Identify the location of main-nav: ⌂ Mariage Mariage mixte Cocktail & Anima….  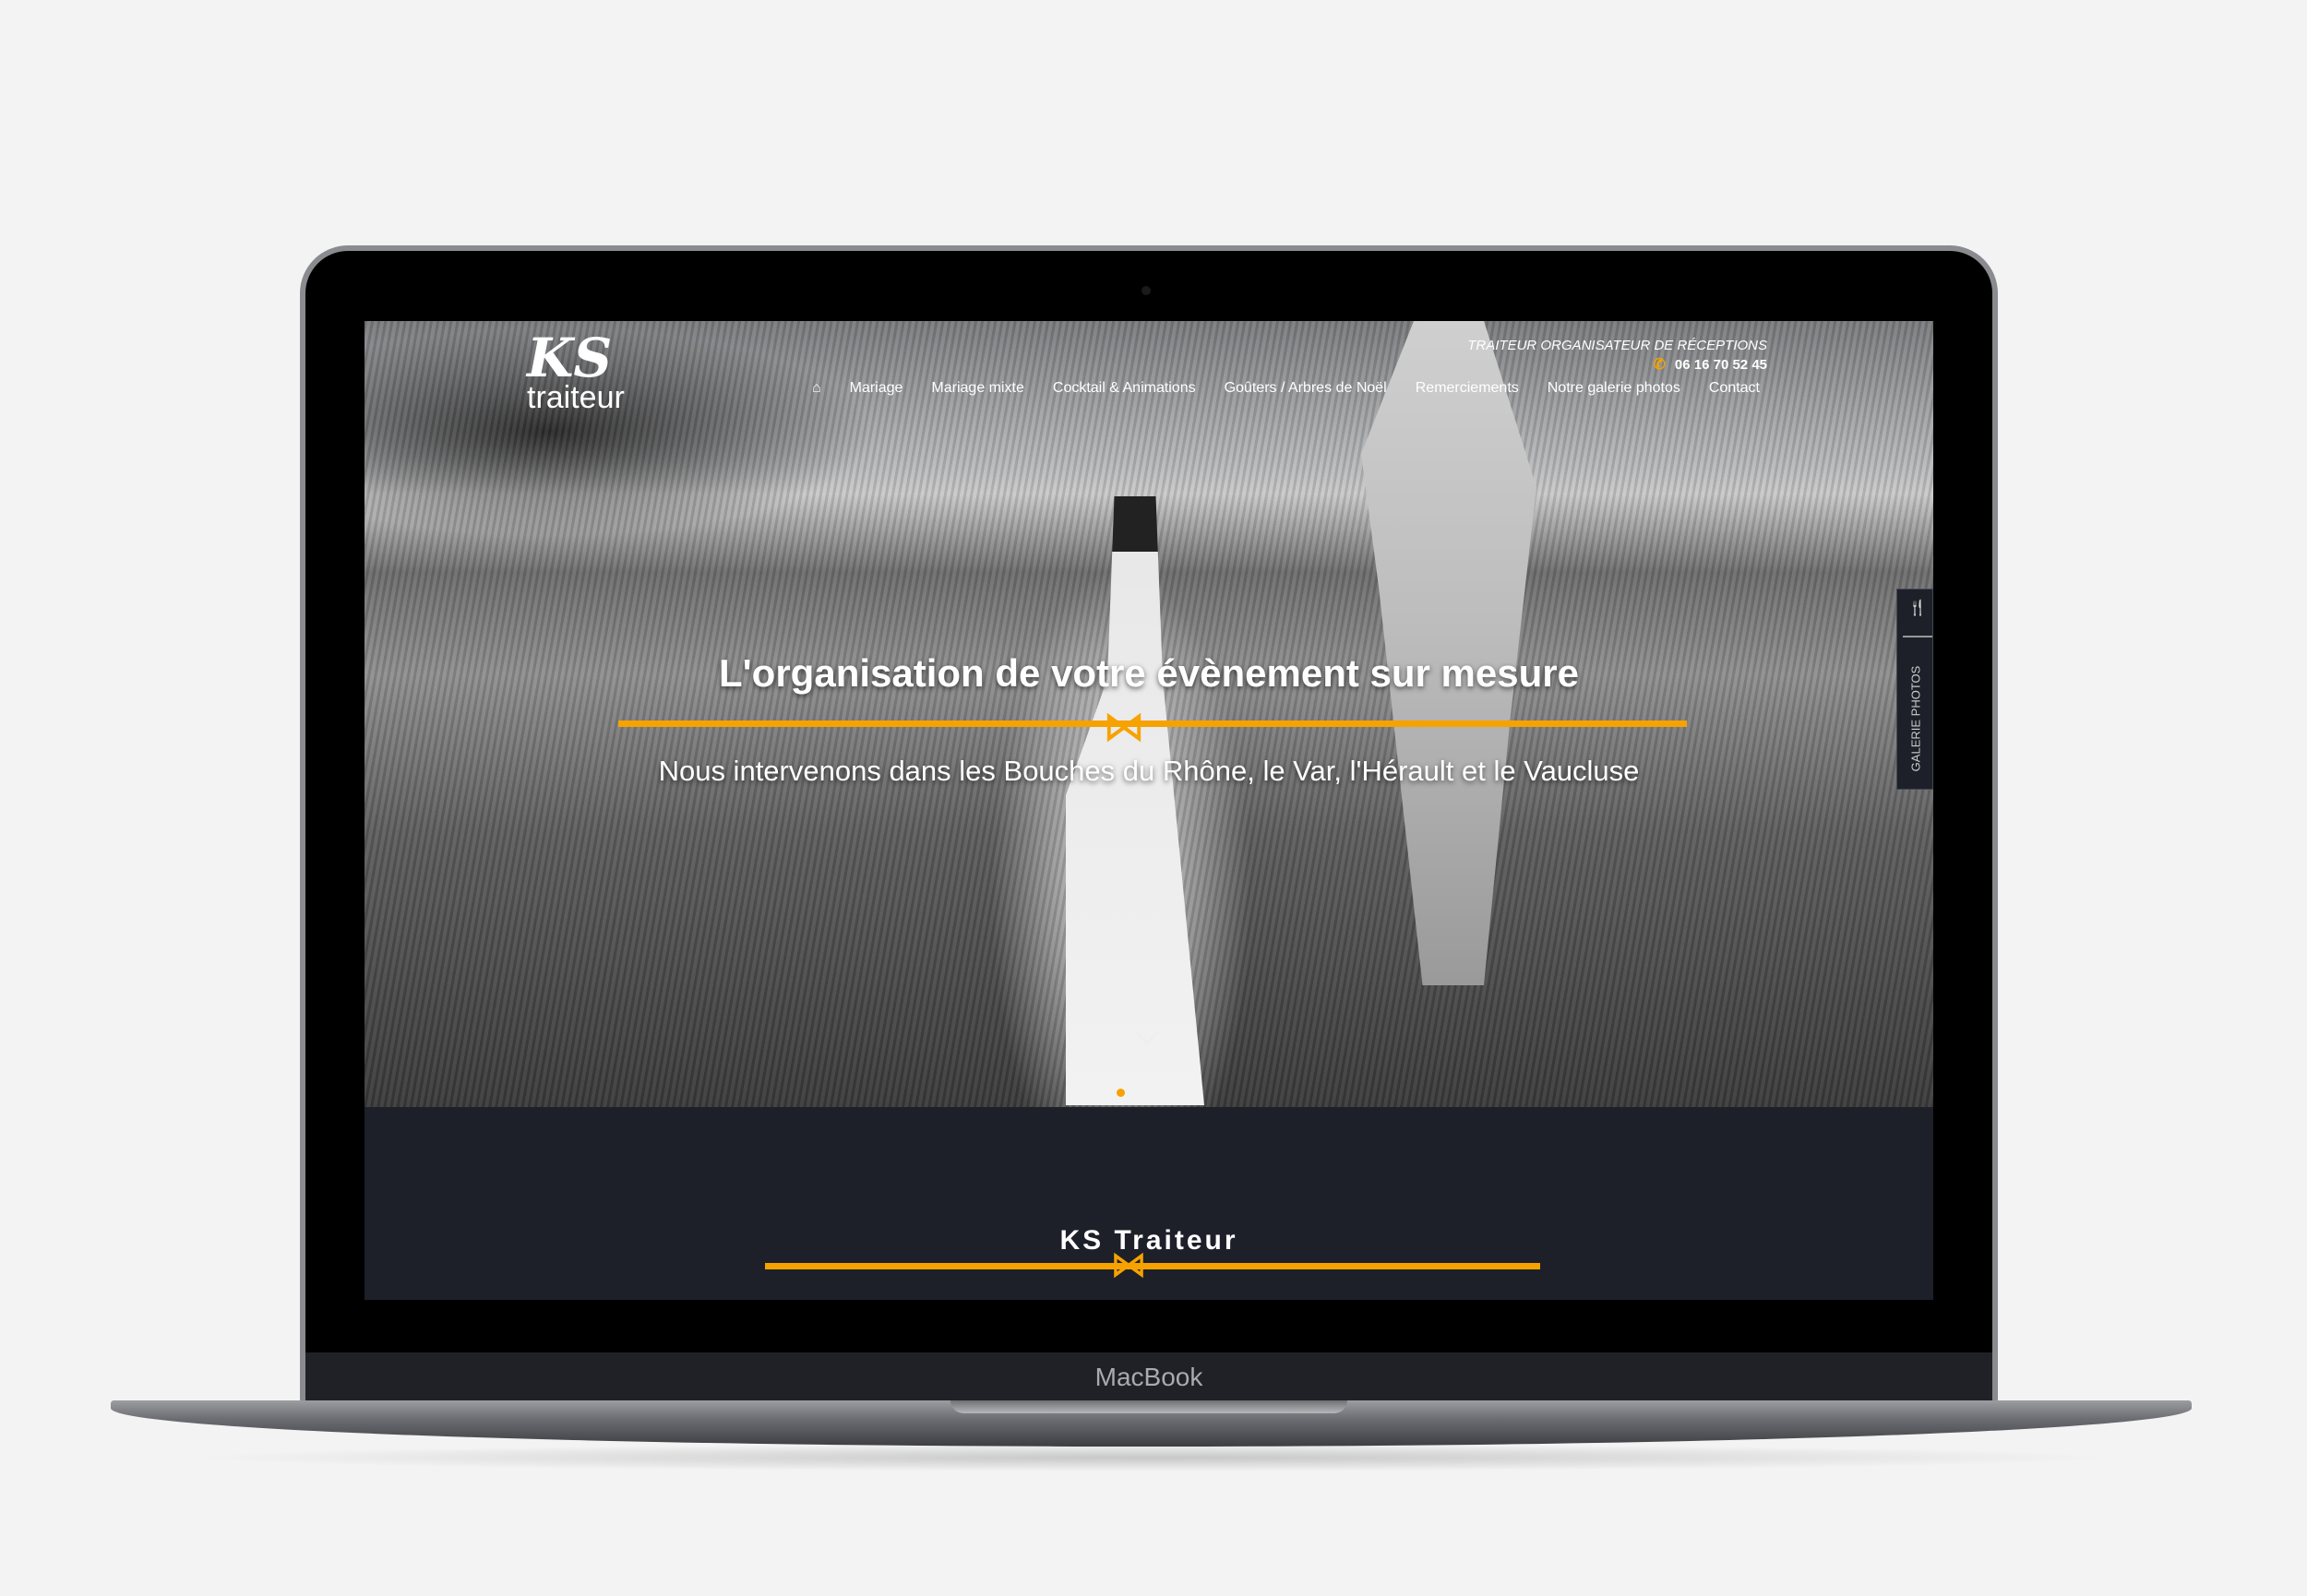
(1286, 388).